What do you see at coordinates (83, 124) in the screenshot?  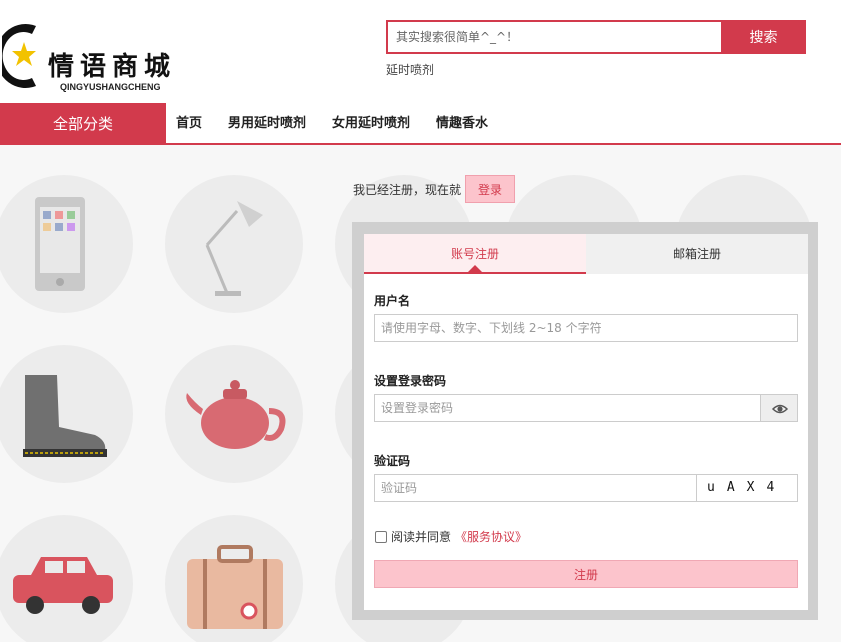 I see `all-categories-button: 全部分类` at bounding box center [83, 124].